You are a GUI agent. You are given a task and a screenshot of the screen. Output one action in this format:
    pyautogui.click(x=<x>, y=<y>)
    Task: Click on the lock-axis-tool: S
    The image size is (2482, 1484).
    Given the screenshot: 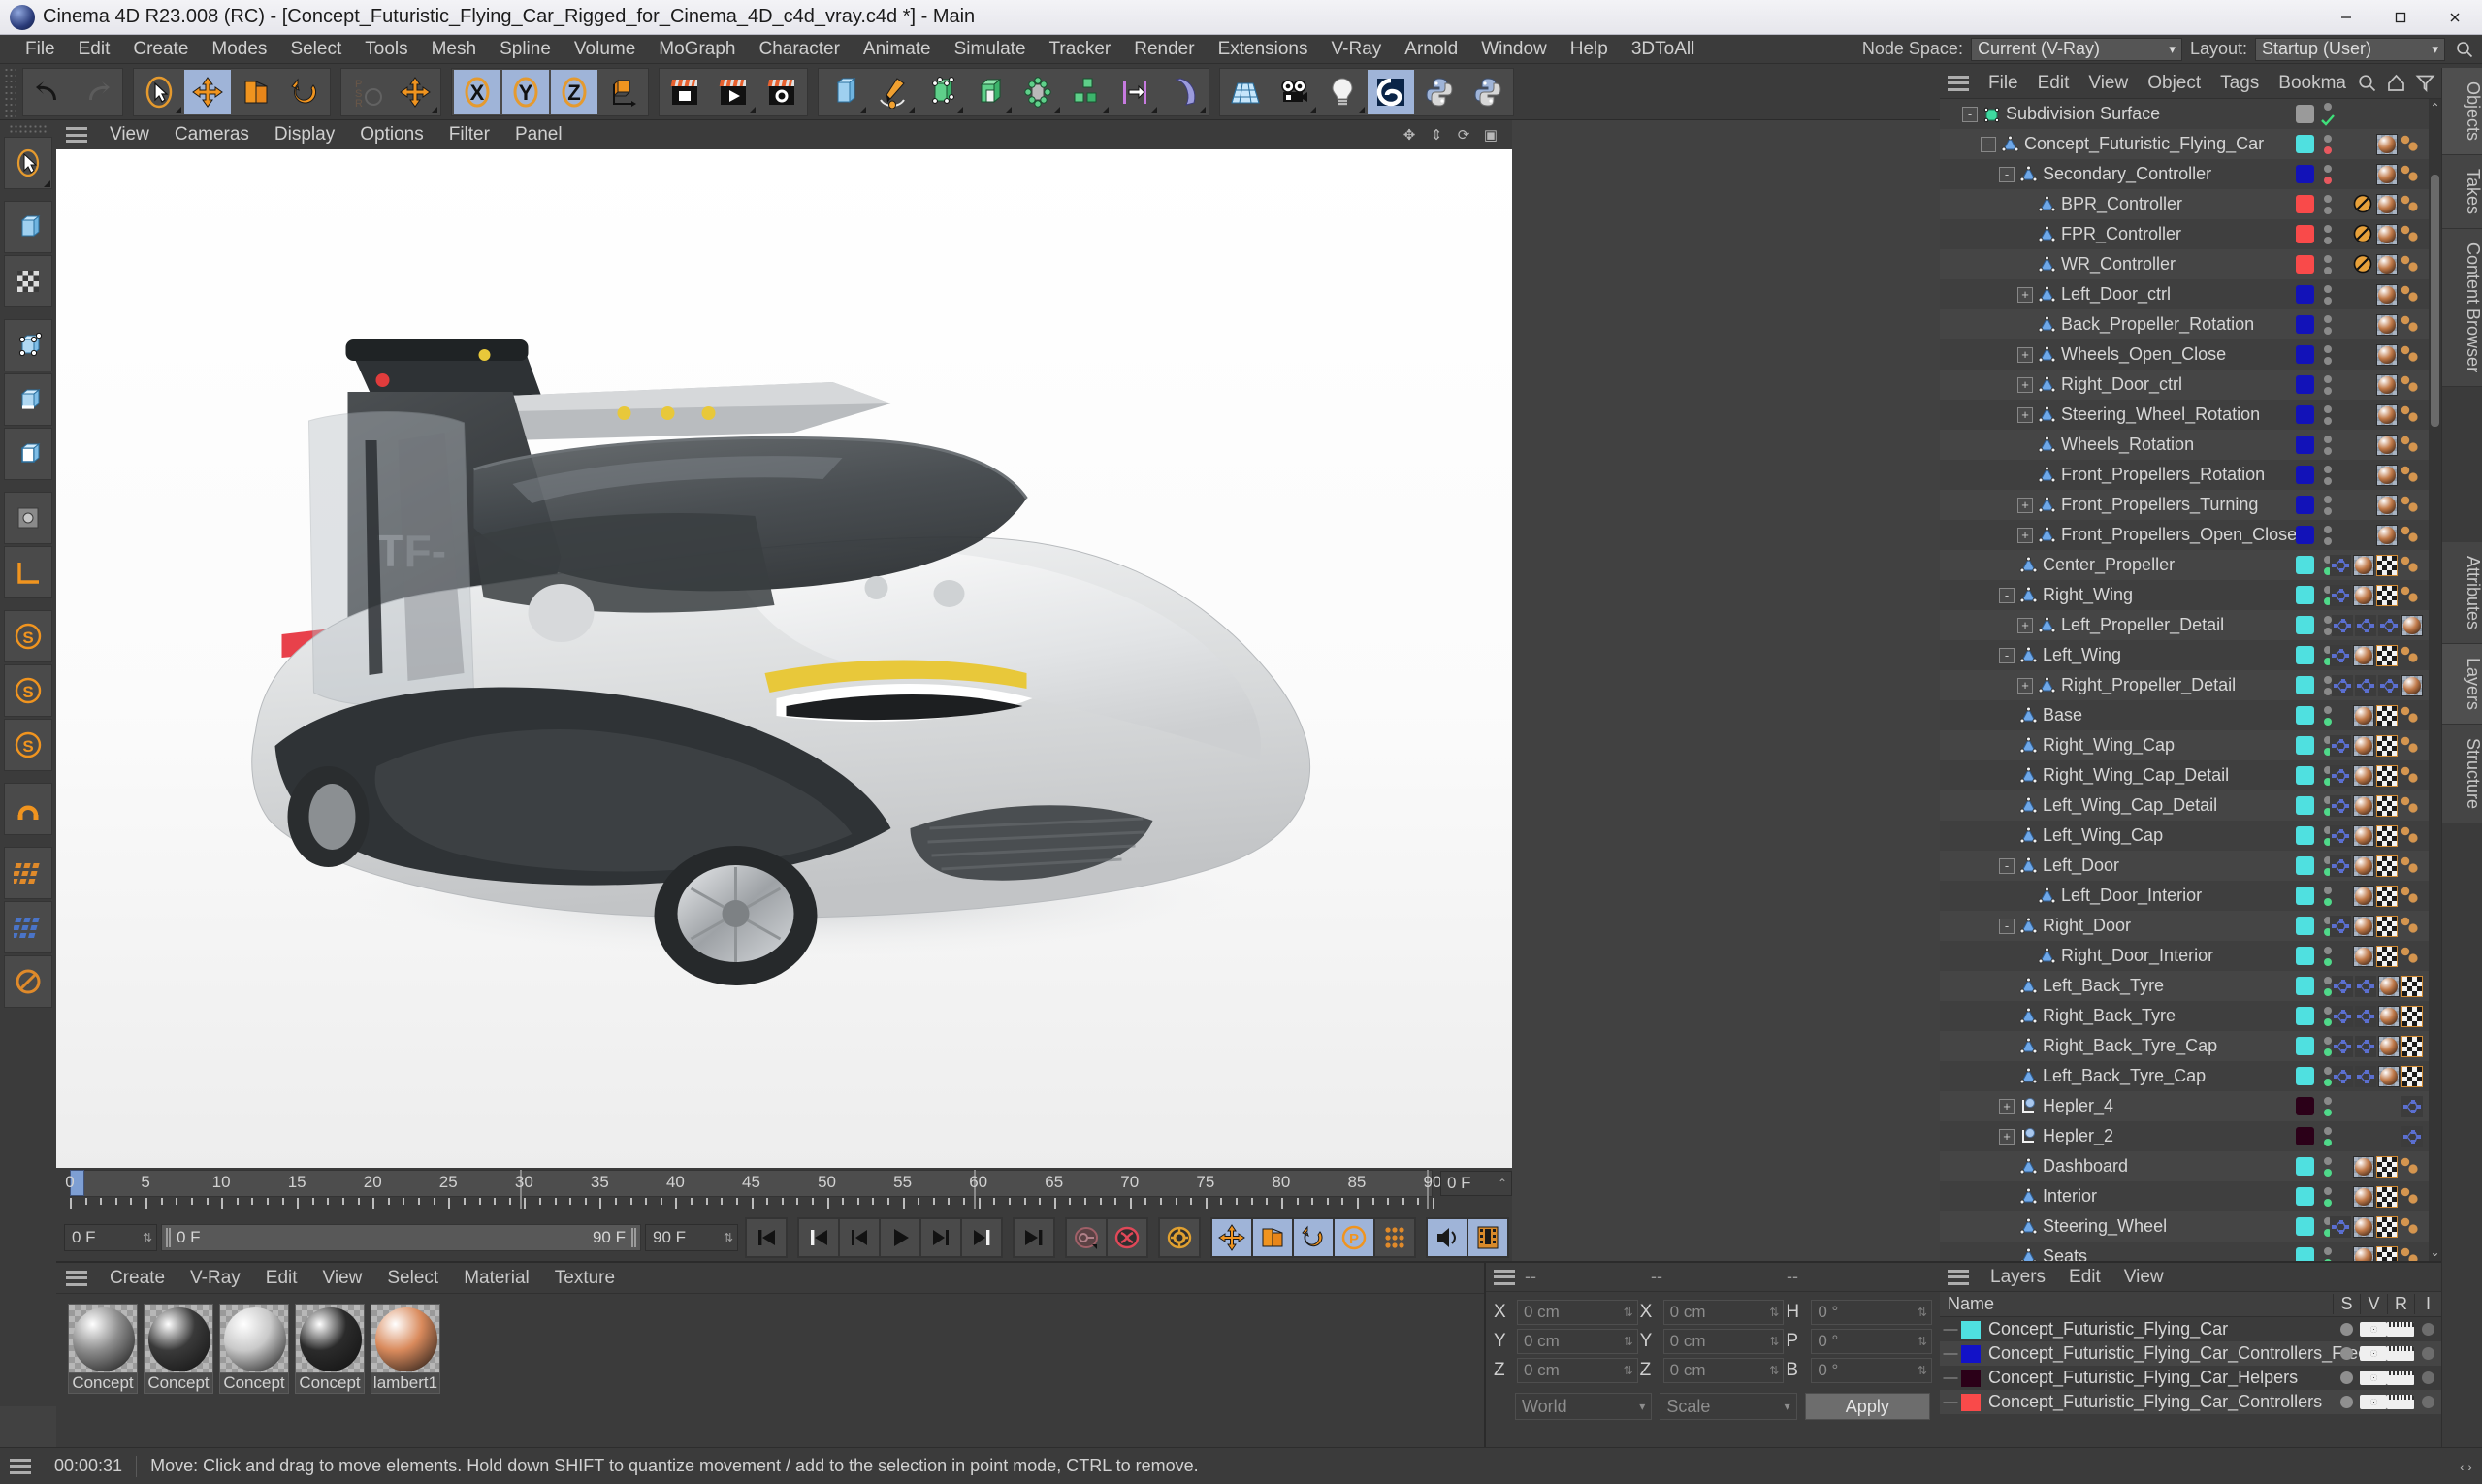 What is the action you would take?
    pyautogui.click(x=28, y=745)
    